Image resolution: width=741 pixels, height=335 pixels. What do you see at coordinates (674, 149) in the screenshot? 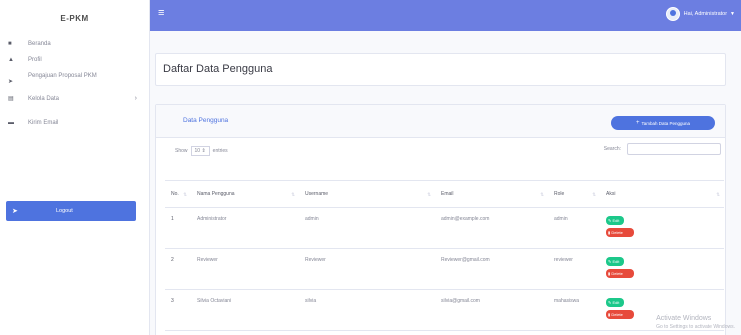
I see `search-input` at bounding box center [674, 149].